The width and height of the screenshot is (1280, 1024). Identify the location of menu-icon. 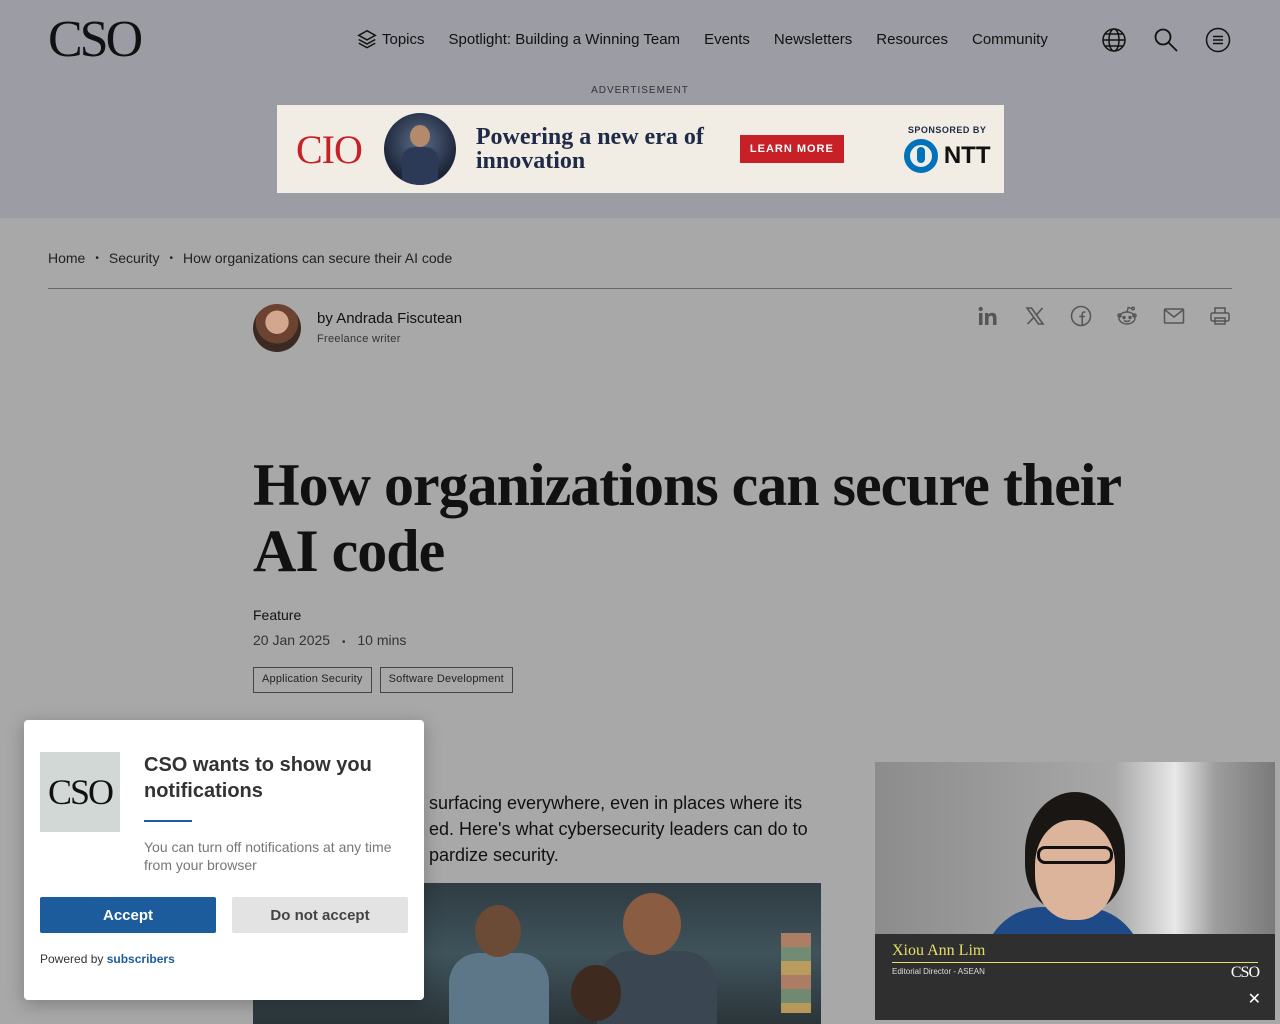
(1218, 40).